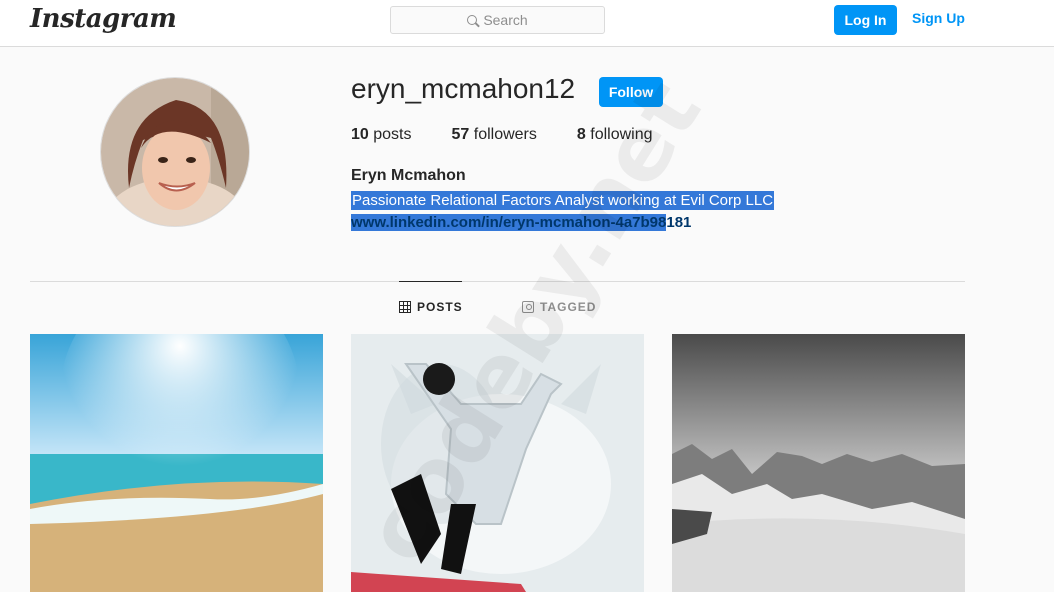 This screenshot has width=1054, height=592. I want to click on search-placeholder: Search, so click(505, 20).